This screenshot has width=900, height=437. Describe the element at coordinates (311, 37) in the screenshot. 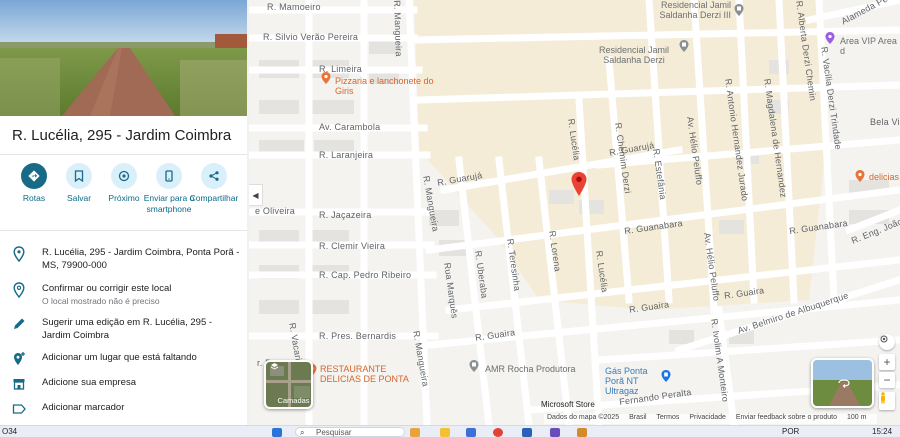

I see `street-label: R. Silvio Verão Pereira` at that location.